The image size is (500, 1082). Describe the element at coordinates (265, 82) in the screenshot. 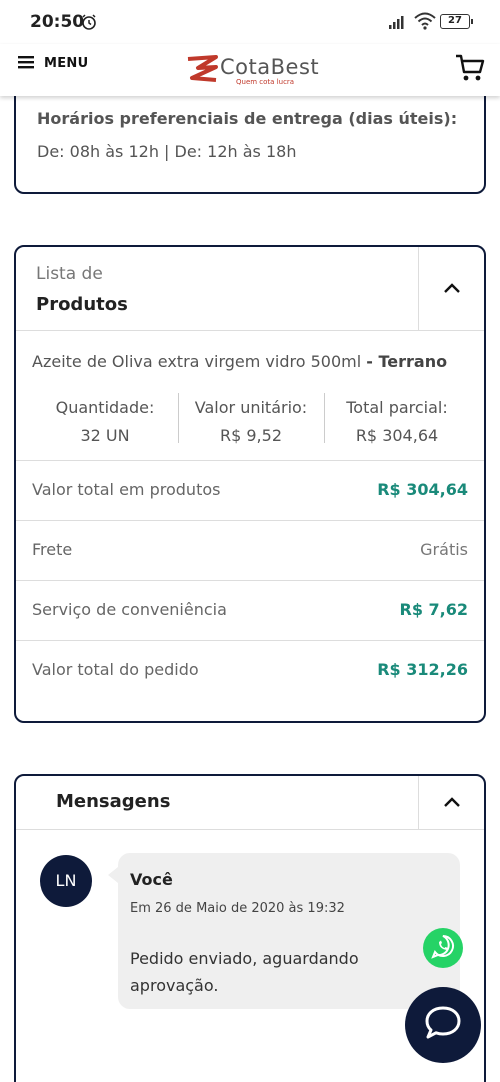

I see `logo-tagline: Quem cota lucra` at that location.